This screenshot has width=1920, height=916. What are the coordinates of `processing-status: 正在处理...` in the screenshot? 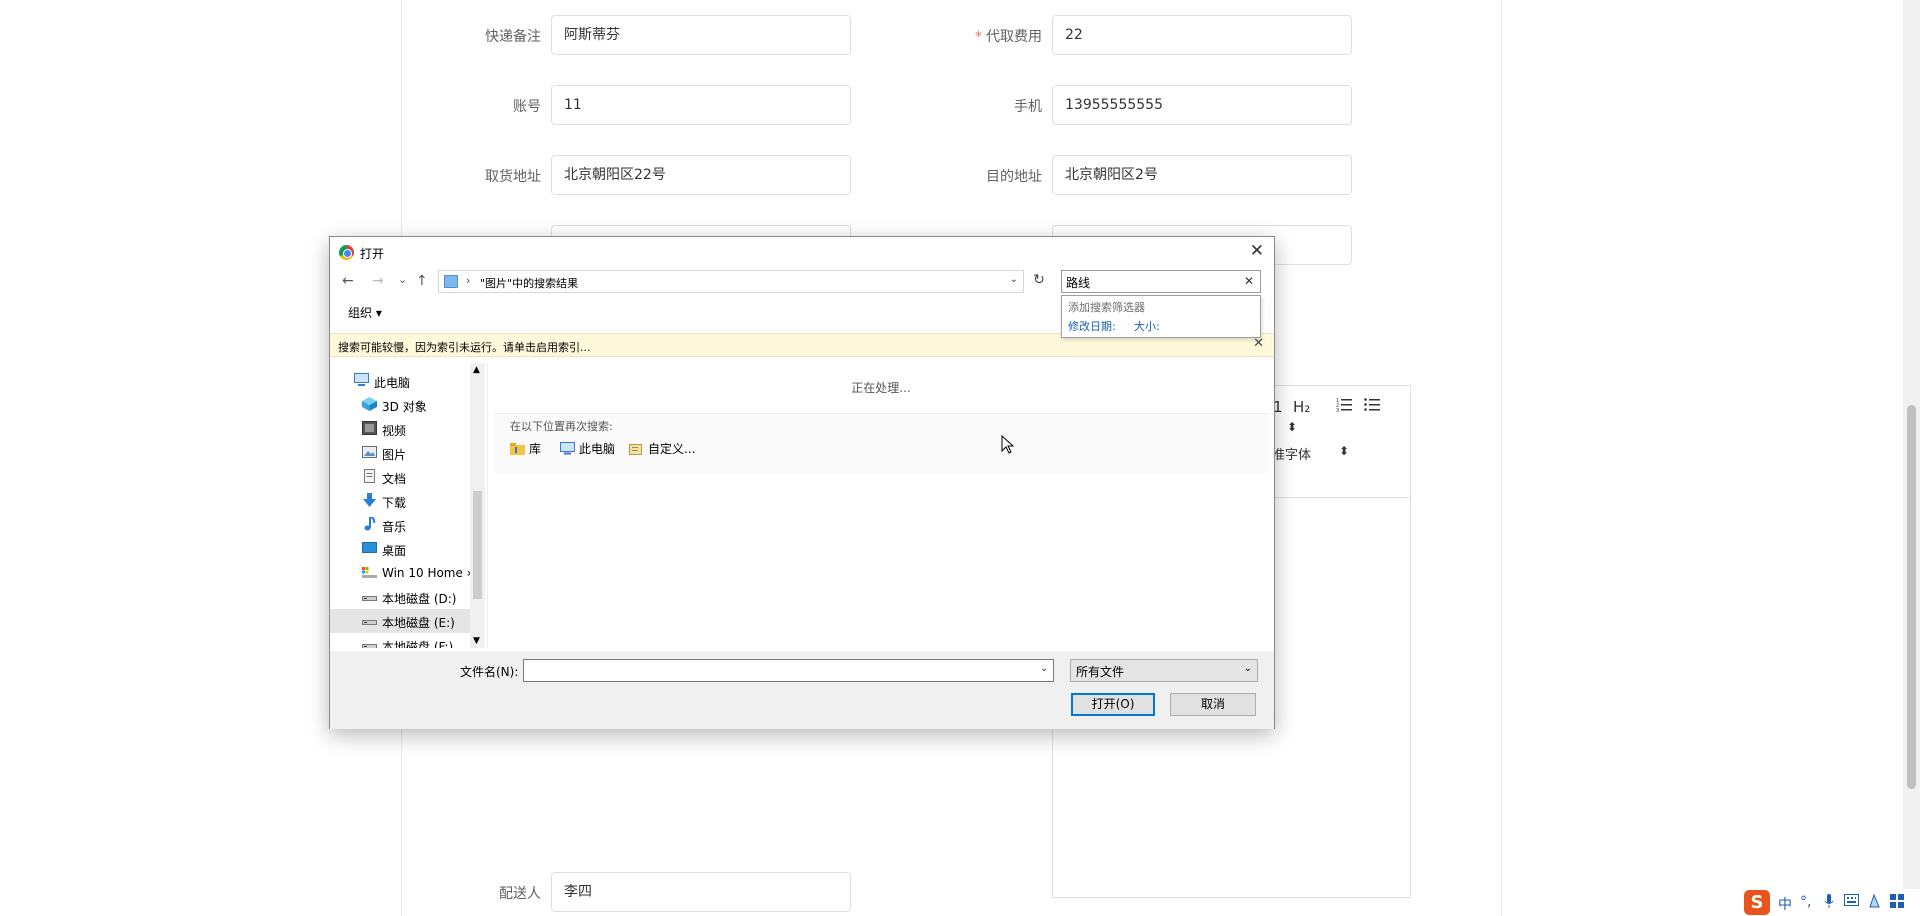 It's located at (881, 388).